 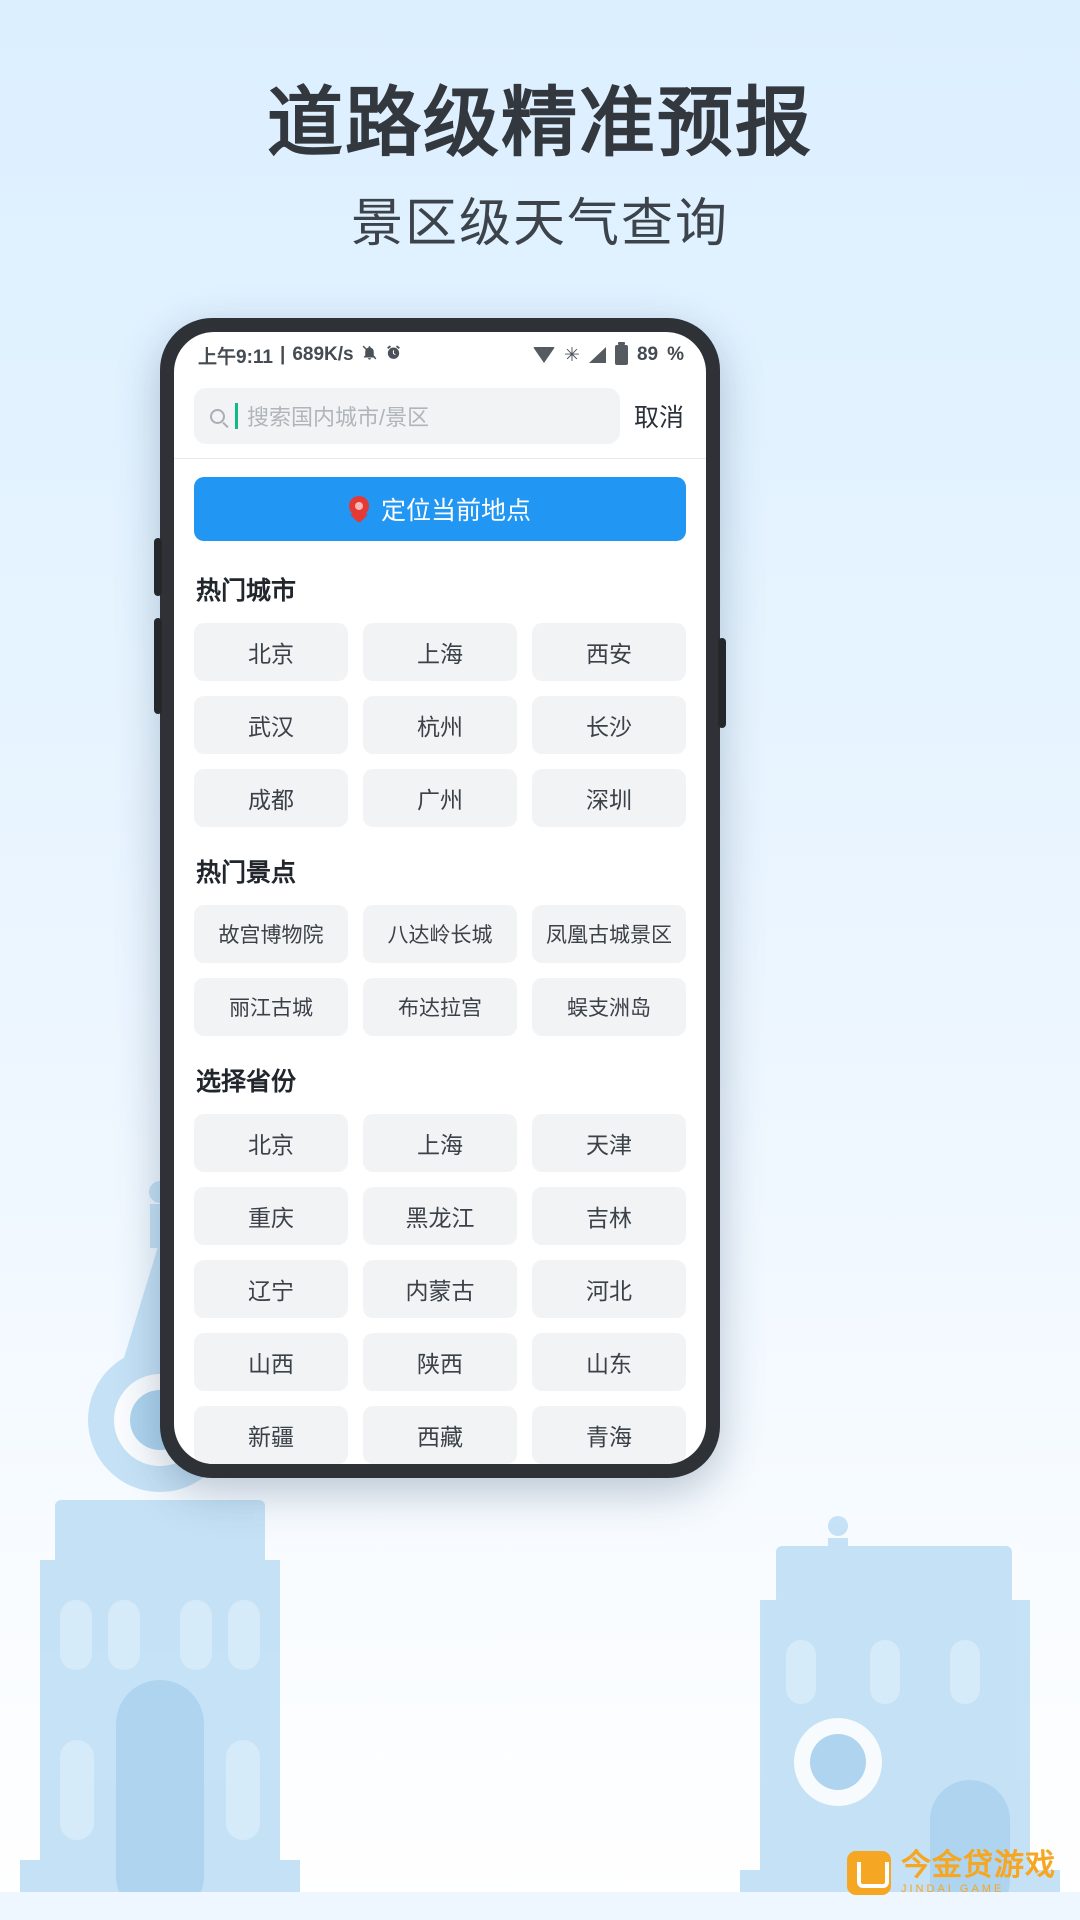 I want to click on province-chip: 新疆, so click(x=271, y=1435).